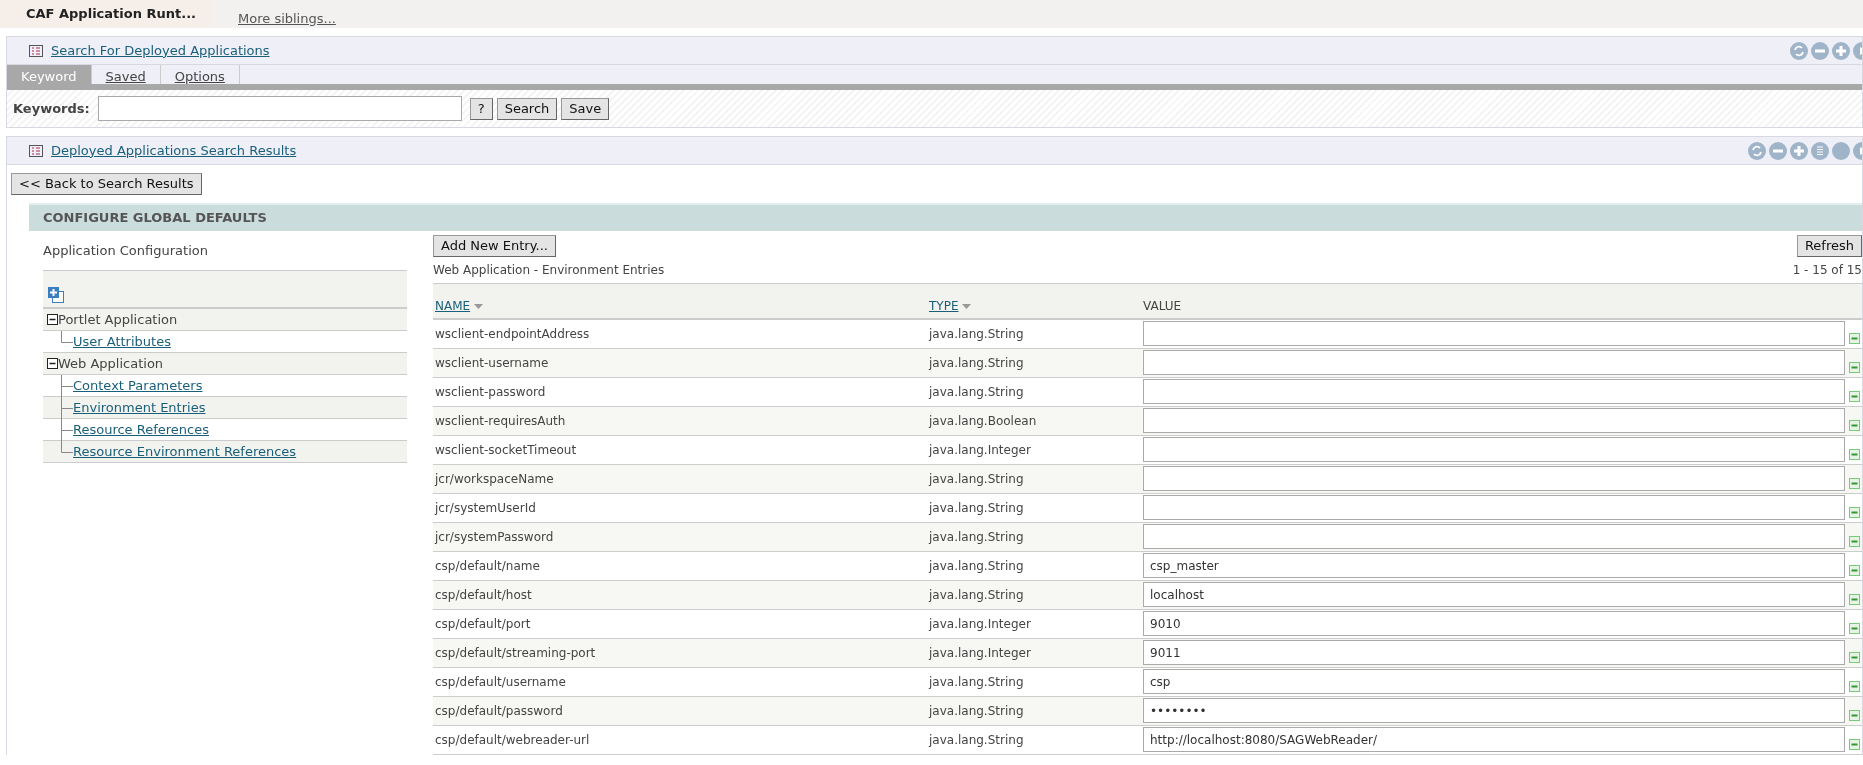  I want to click on section-header: CONFIGURE GLOBAL DEFAULTS, so click(945, 217).